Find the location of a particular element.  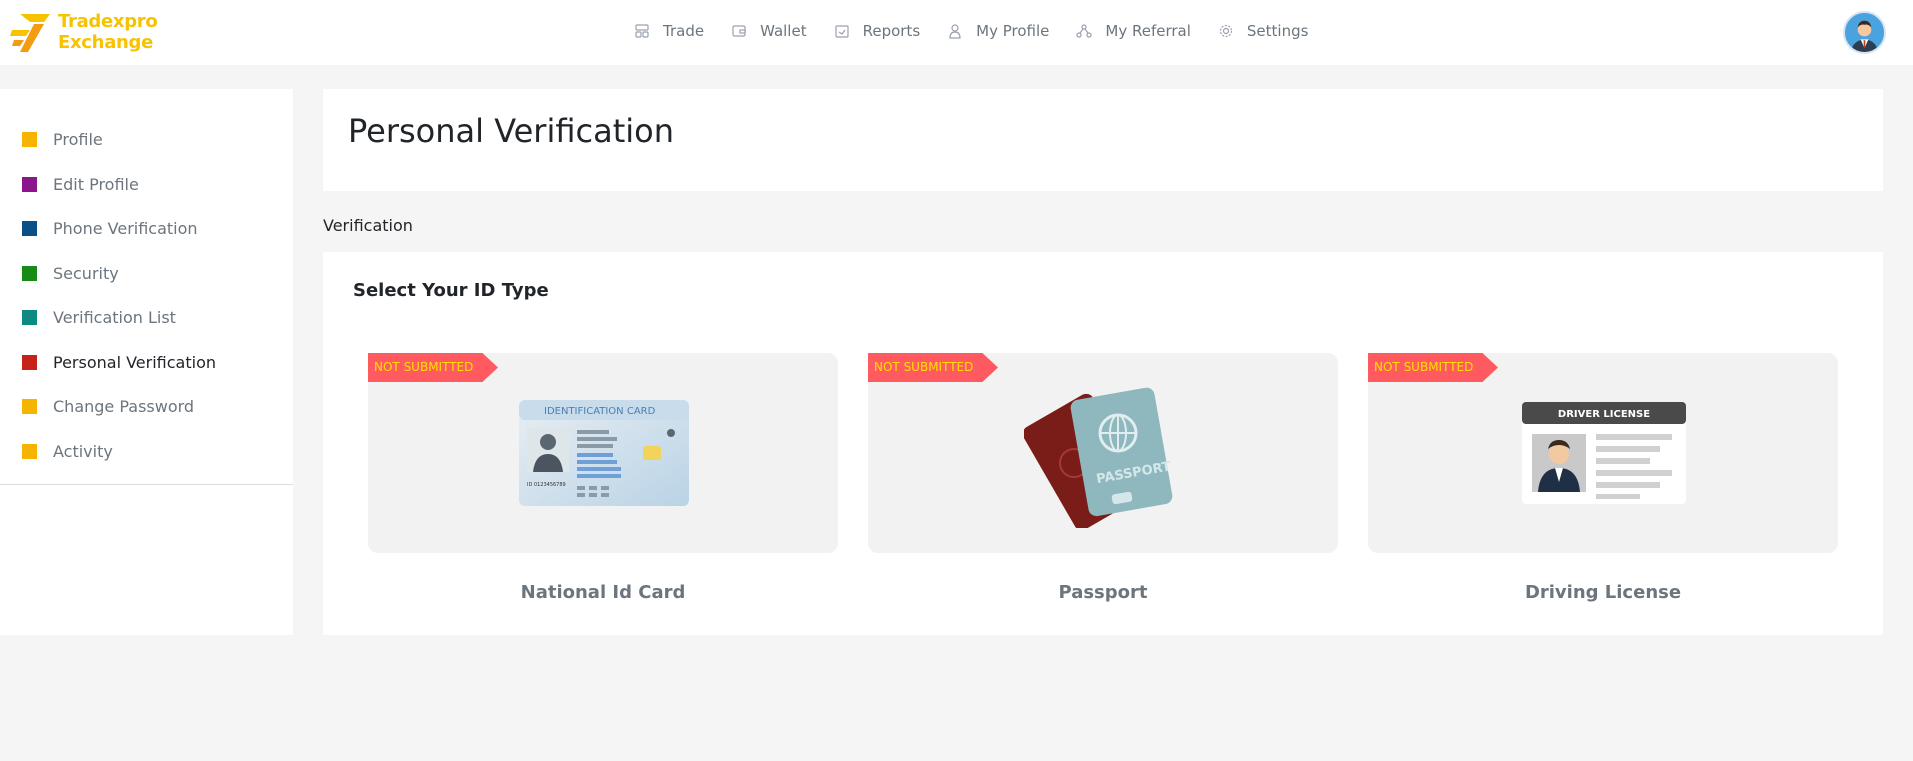

nav-settings-label: Settings is located at coordinates (1277, 31).